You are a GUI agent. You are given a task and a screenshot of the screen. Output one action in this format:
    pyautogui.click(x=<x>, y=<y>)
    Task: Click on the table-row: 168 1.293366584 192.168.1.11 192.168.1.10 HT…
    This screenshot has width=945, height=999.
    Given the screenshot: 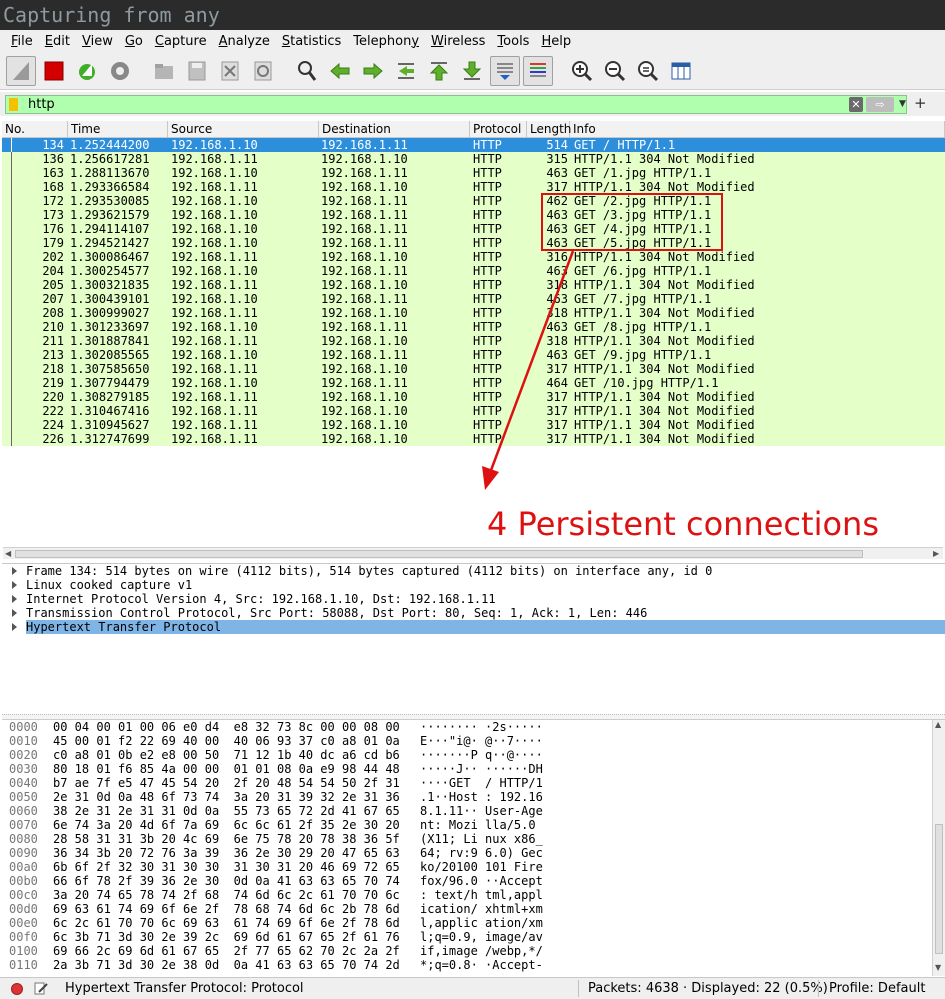 What is the action you would take?
    pyautogui.click(x=473, y=187)
    